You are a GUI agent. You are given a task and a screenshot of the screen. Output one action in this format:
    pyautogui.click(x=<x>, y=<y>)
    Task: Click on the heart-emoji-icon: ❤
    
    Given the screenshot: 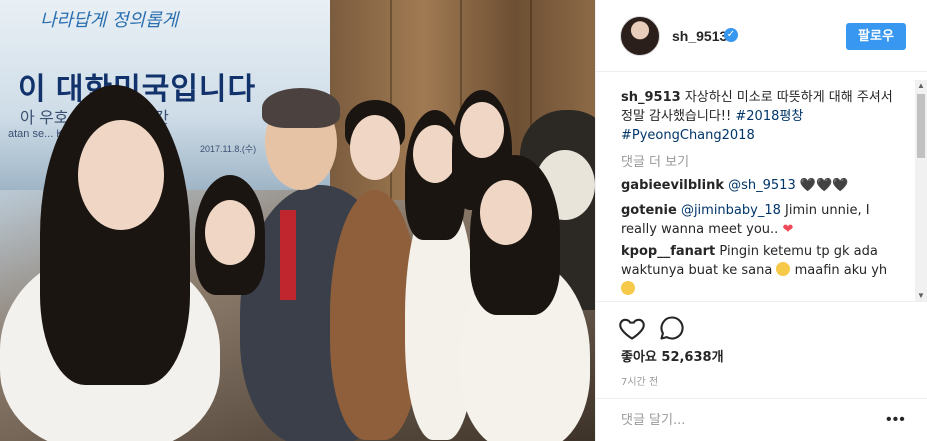 What is the action you would take?
    pyautogui.click(x=788, y=229)
    